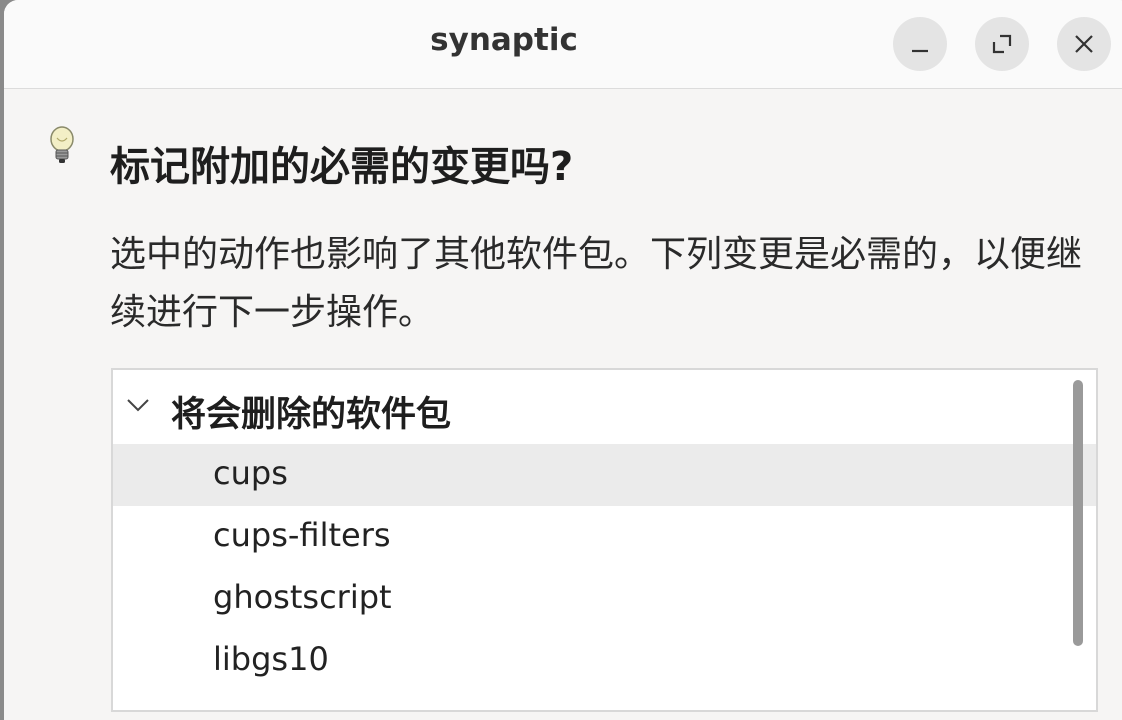  What do you see at coordinates (504, 40) in the screenshot?
I see `window-title: synaptic` at bounding box center [504, 40].